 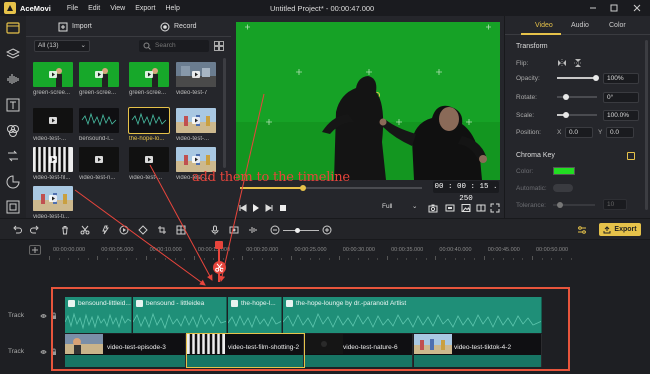 What do you see at coordinates (269, 208) in the screenshot?
I see `step-forward-icon` at bounding box center [269, 208].